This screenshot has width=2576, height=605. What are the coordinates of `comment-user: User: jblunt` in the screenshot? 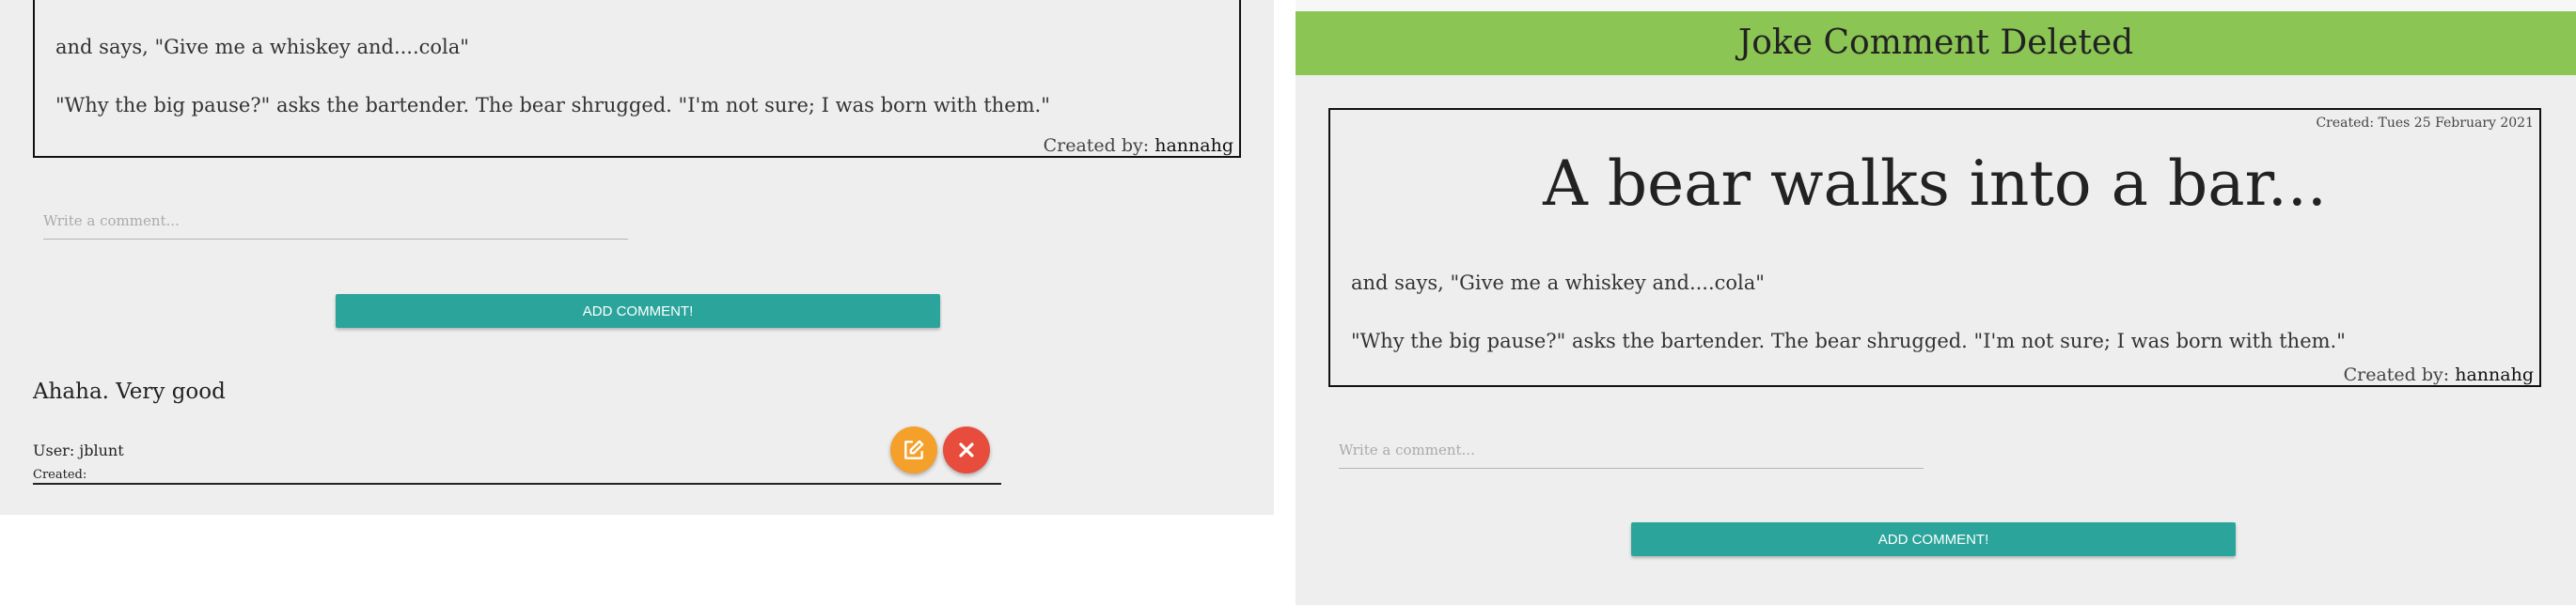 It's located at (78, 450).